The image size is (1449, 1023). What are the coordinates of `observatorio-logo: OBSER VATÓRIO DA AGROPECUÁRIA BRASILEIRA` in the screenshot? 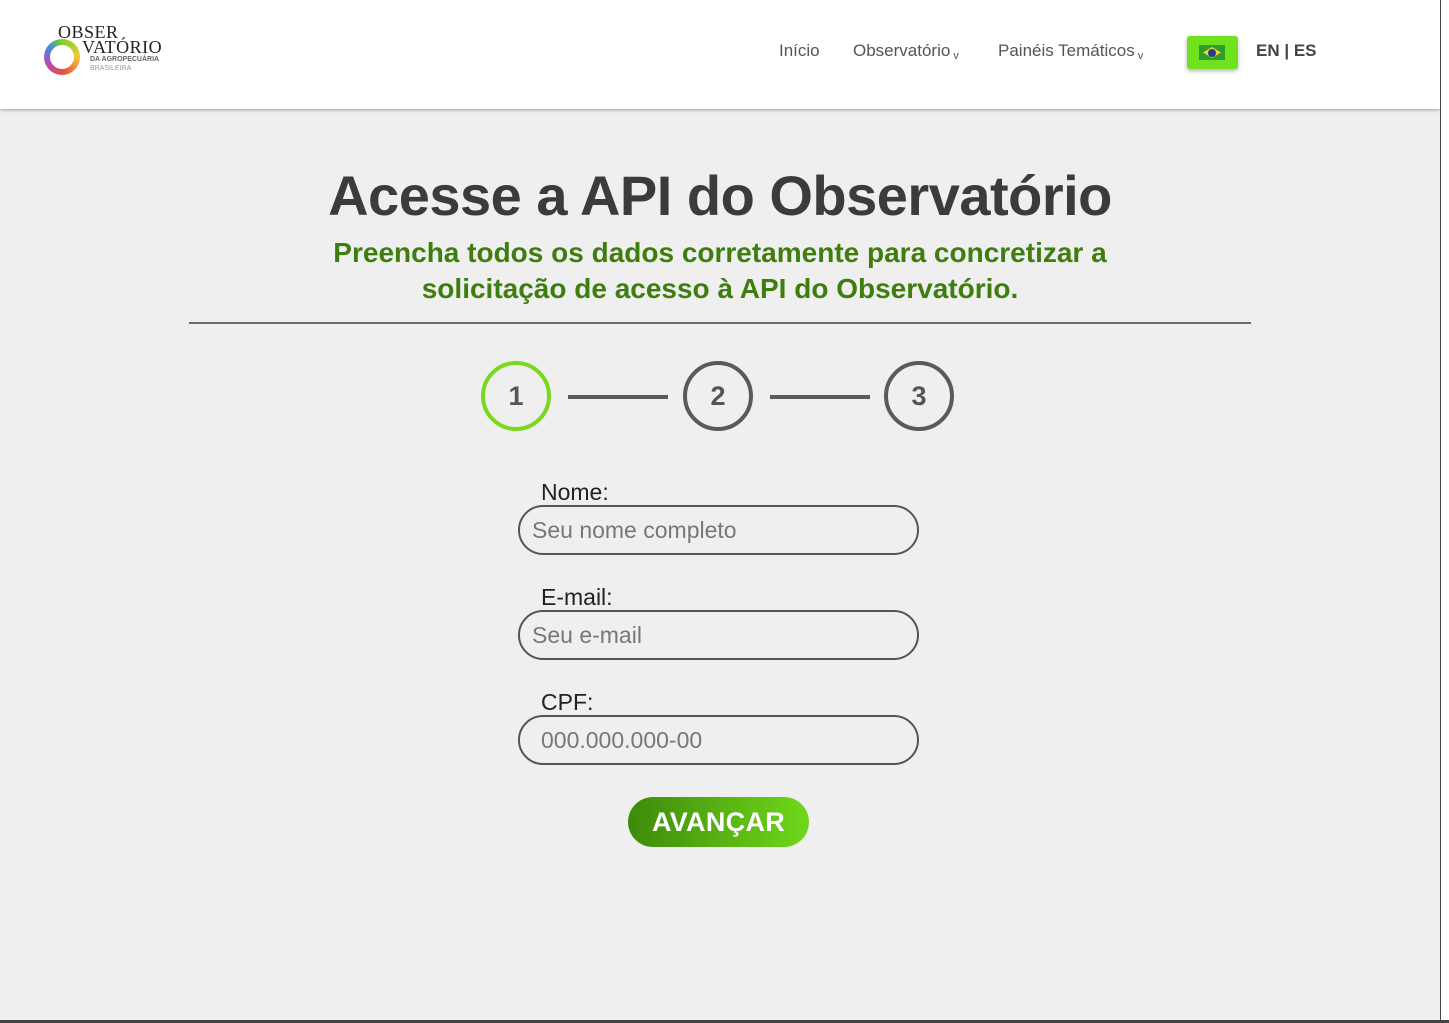 It's located at (117, 54).